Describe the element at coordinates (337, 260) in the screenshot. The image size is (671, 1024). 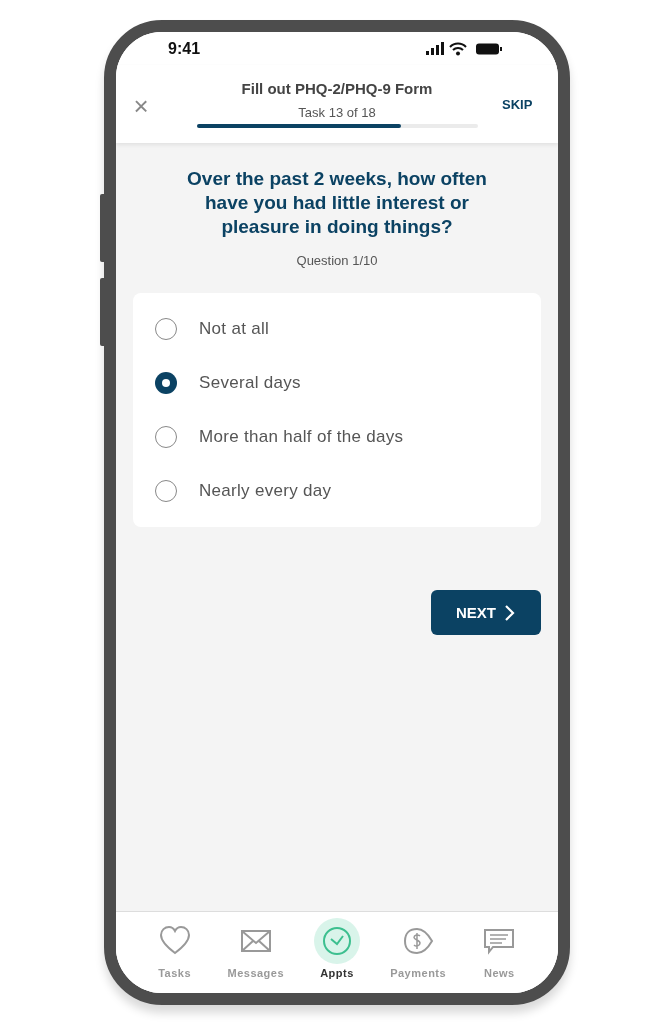
I see `question-counter: Question 1/10` at that location.